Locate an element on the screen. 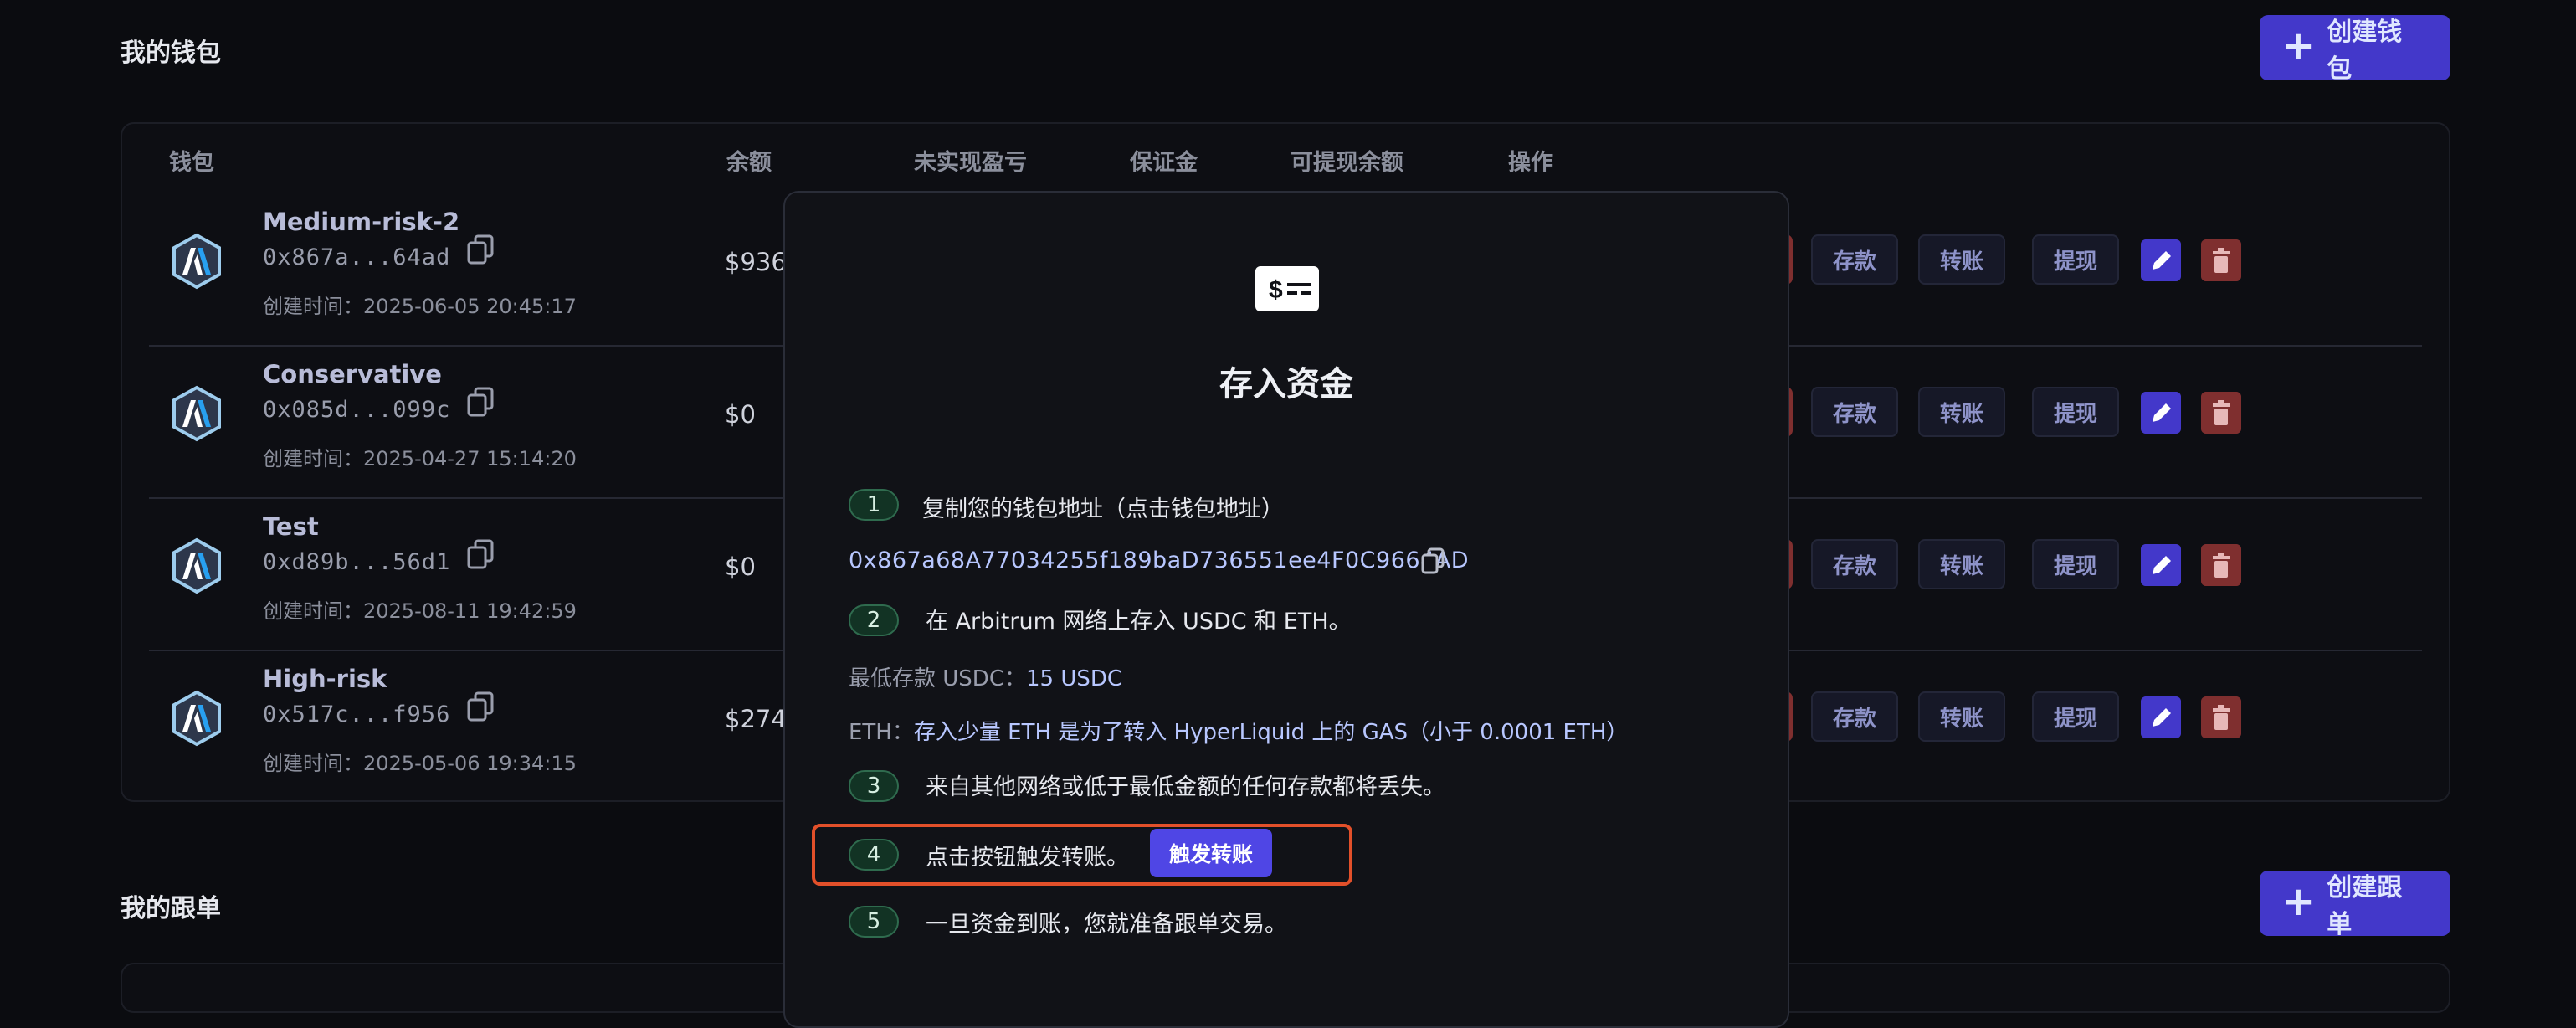 The width and height of the screenshot is (2576, 1028). wallet-name: High-risk is located at coordinates (325, 679).